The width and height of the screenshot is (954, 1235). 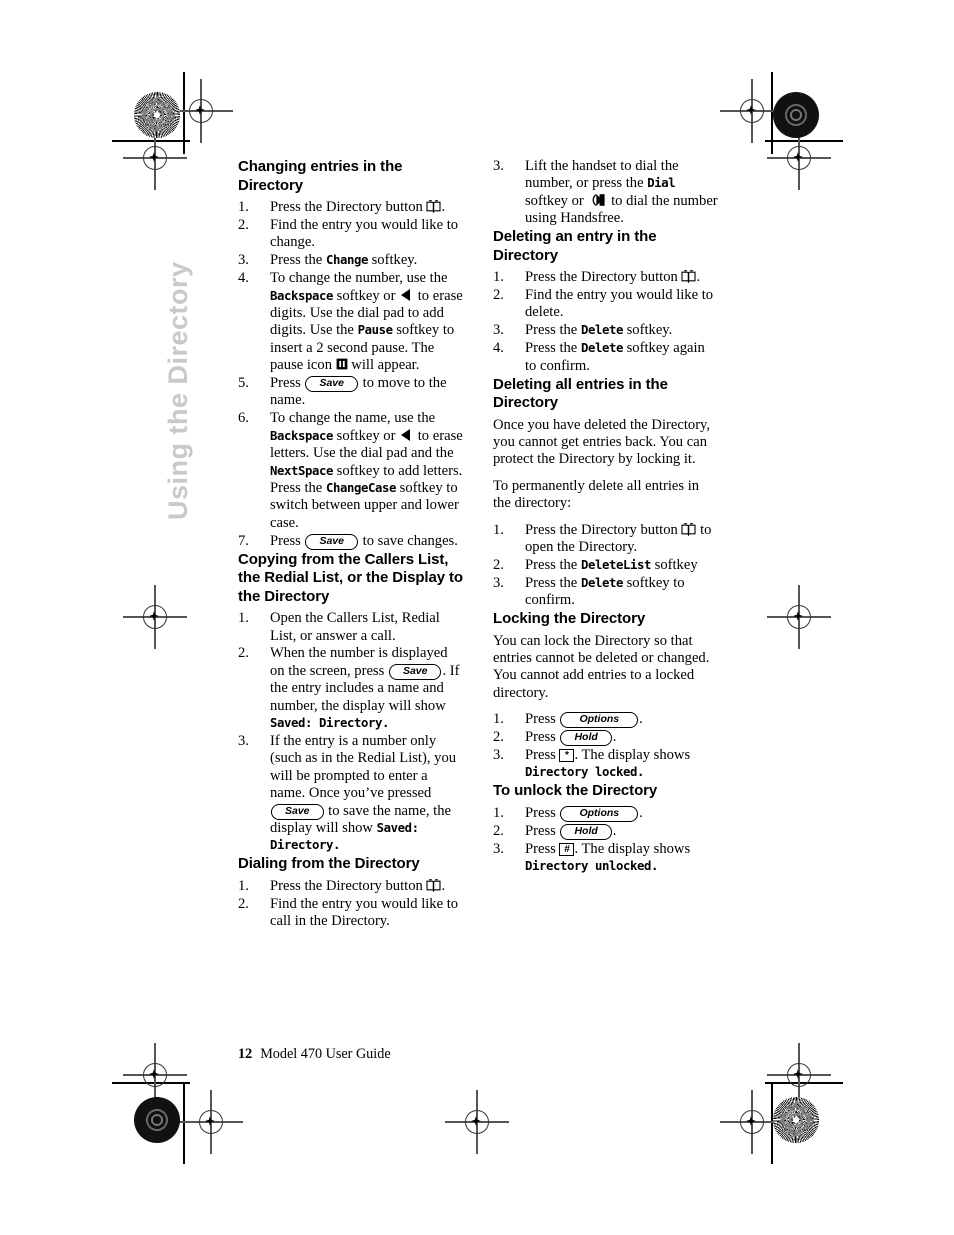 What do you see at coordinates (580, 393) in the screenshot?
I see `heading-deleting-all-entries: Deleting all entries in the Directory` at bounding box center [580, 393].